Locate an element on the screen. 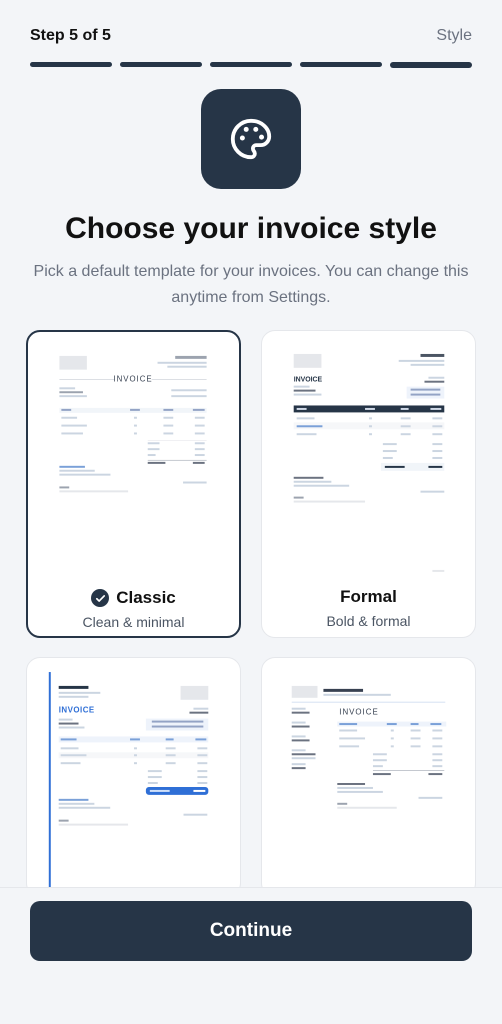 Image resolution: width=502 pixels, height=1024 pixels. formal-template-preview: INVOICE is located at coordinates (369, 462).